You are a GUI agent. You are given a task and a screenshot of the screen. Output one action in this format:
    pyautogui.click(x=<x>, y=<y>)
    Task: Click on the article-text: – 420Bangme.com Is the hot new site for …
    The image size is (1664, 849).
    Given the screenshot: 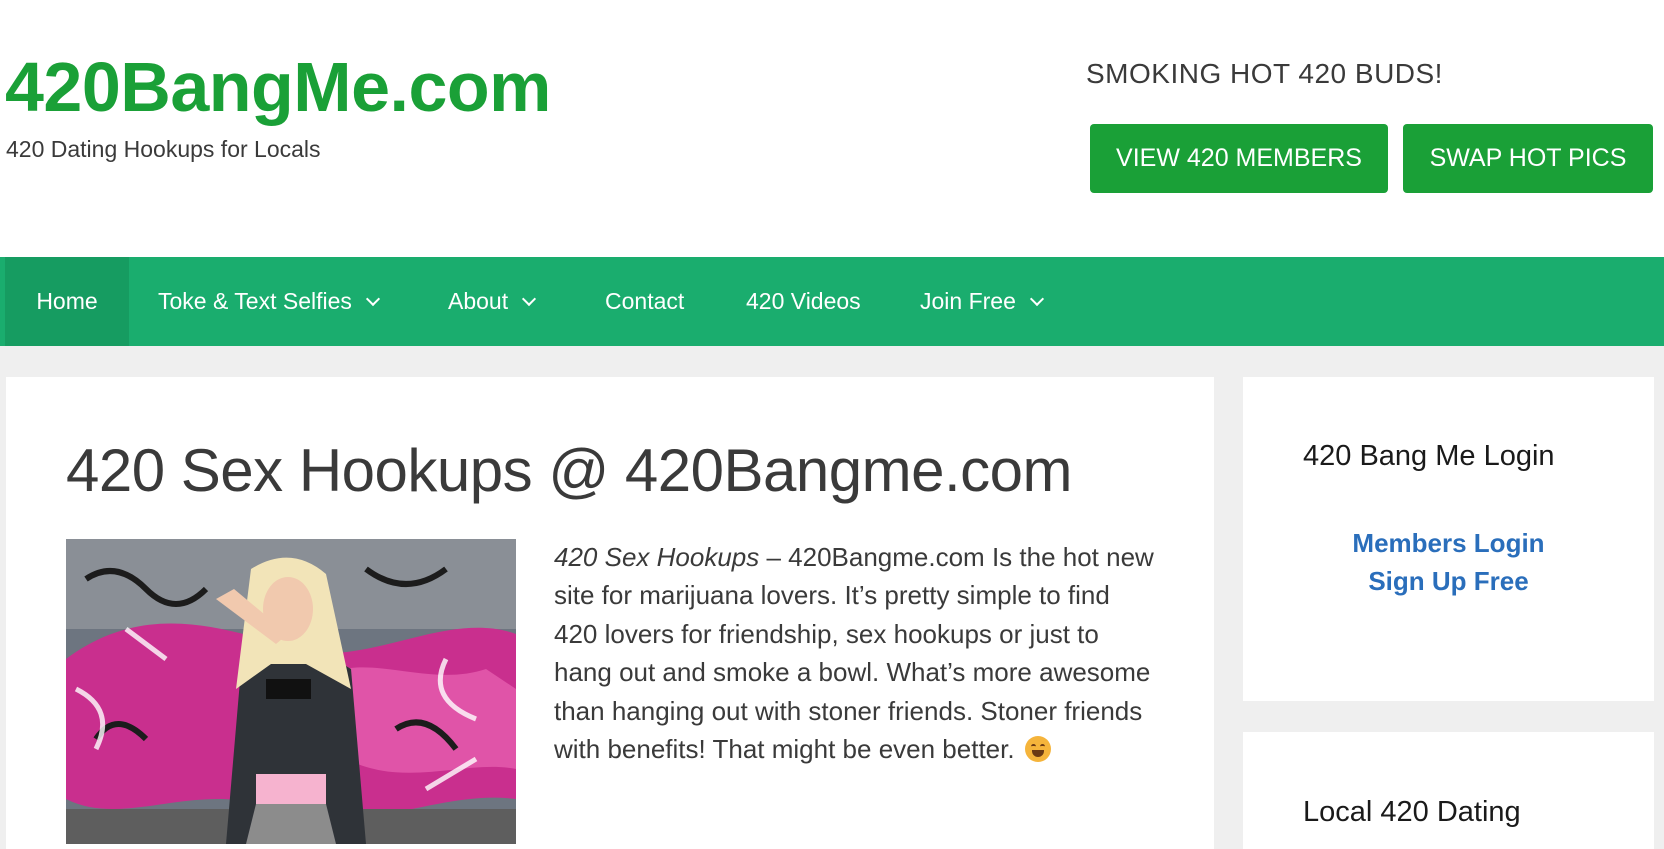 What is the action you would take?
    pyautogui.click(x=854, y=653)
    